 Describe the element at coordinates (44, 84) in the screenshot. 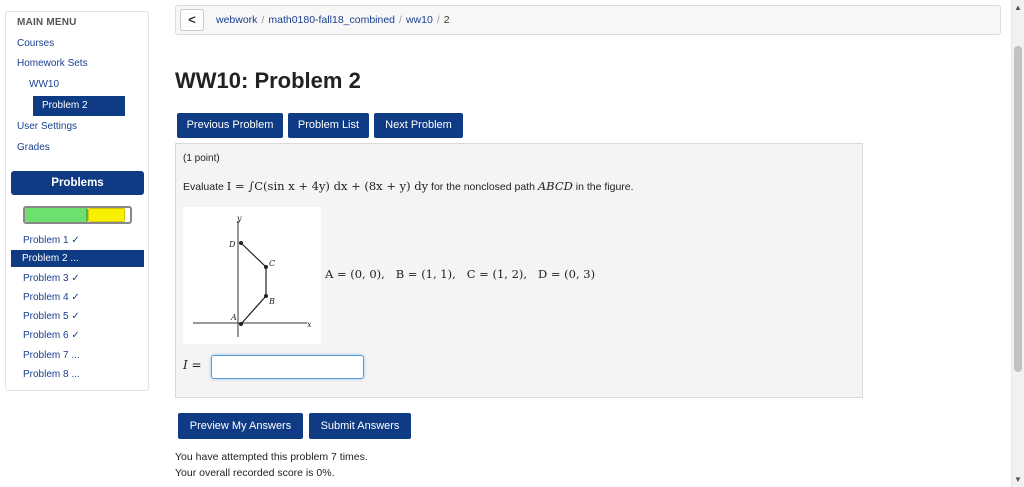

I see `sidebar-item-ww10: WW10` at that location.